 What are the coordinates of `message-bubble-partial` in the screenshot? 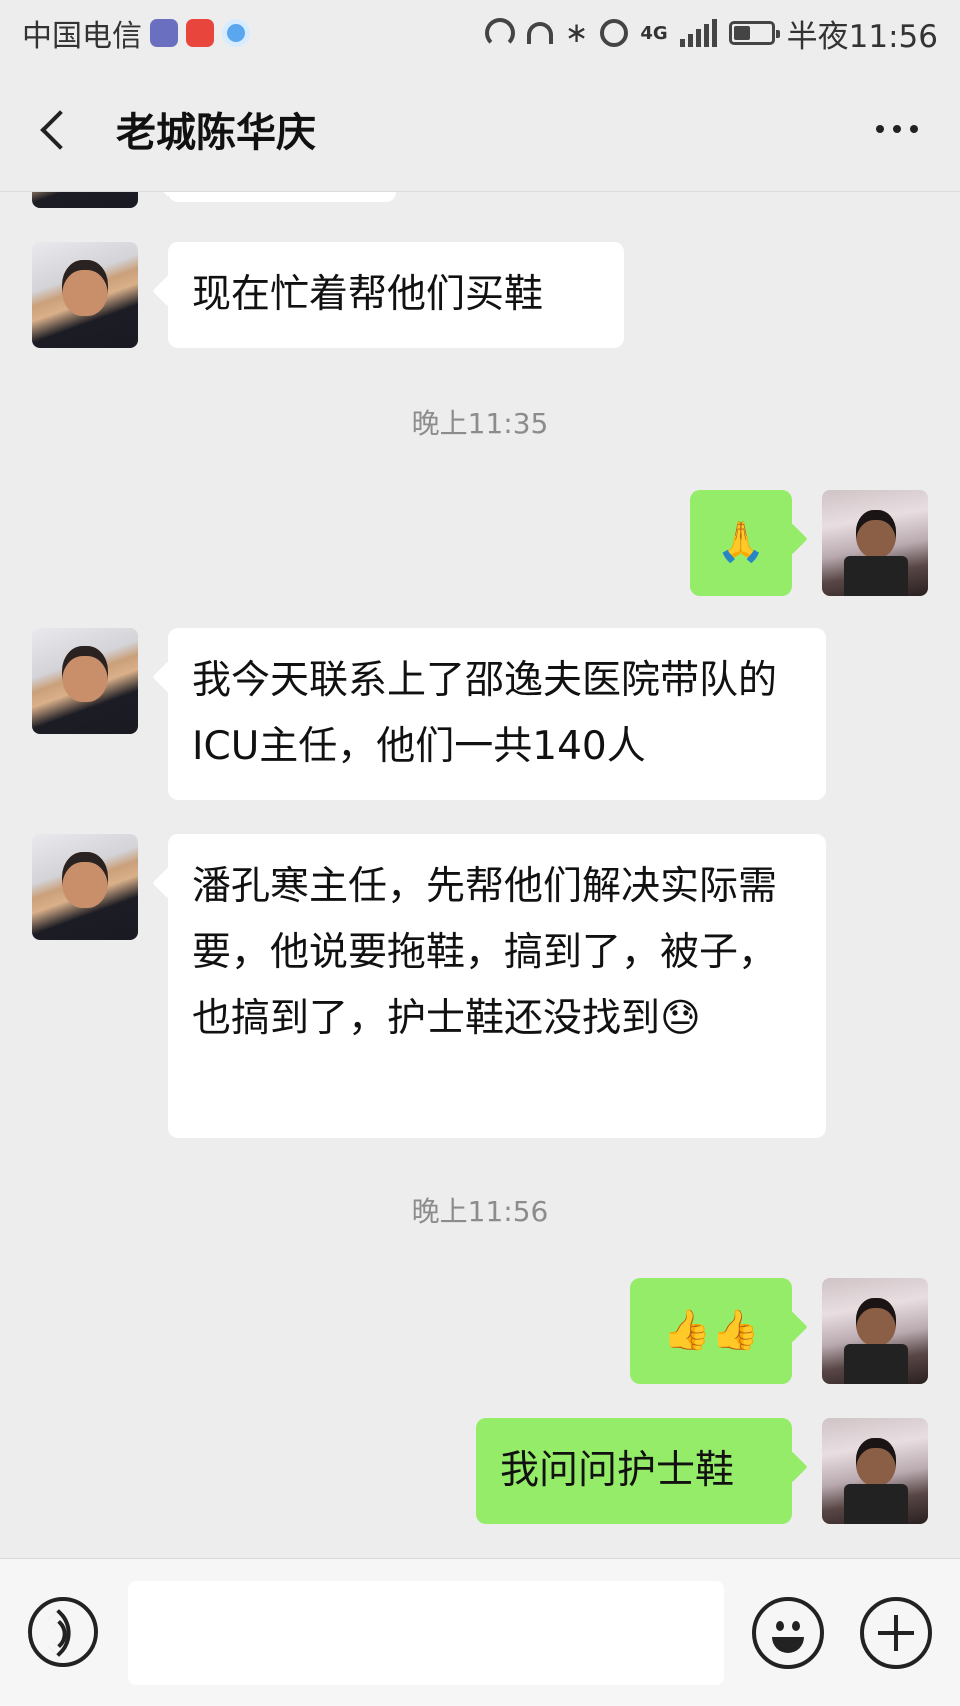 It's located at (282, 197).